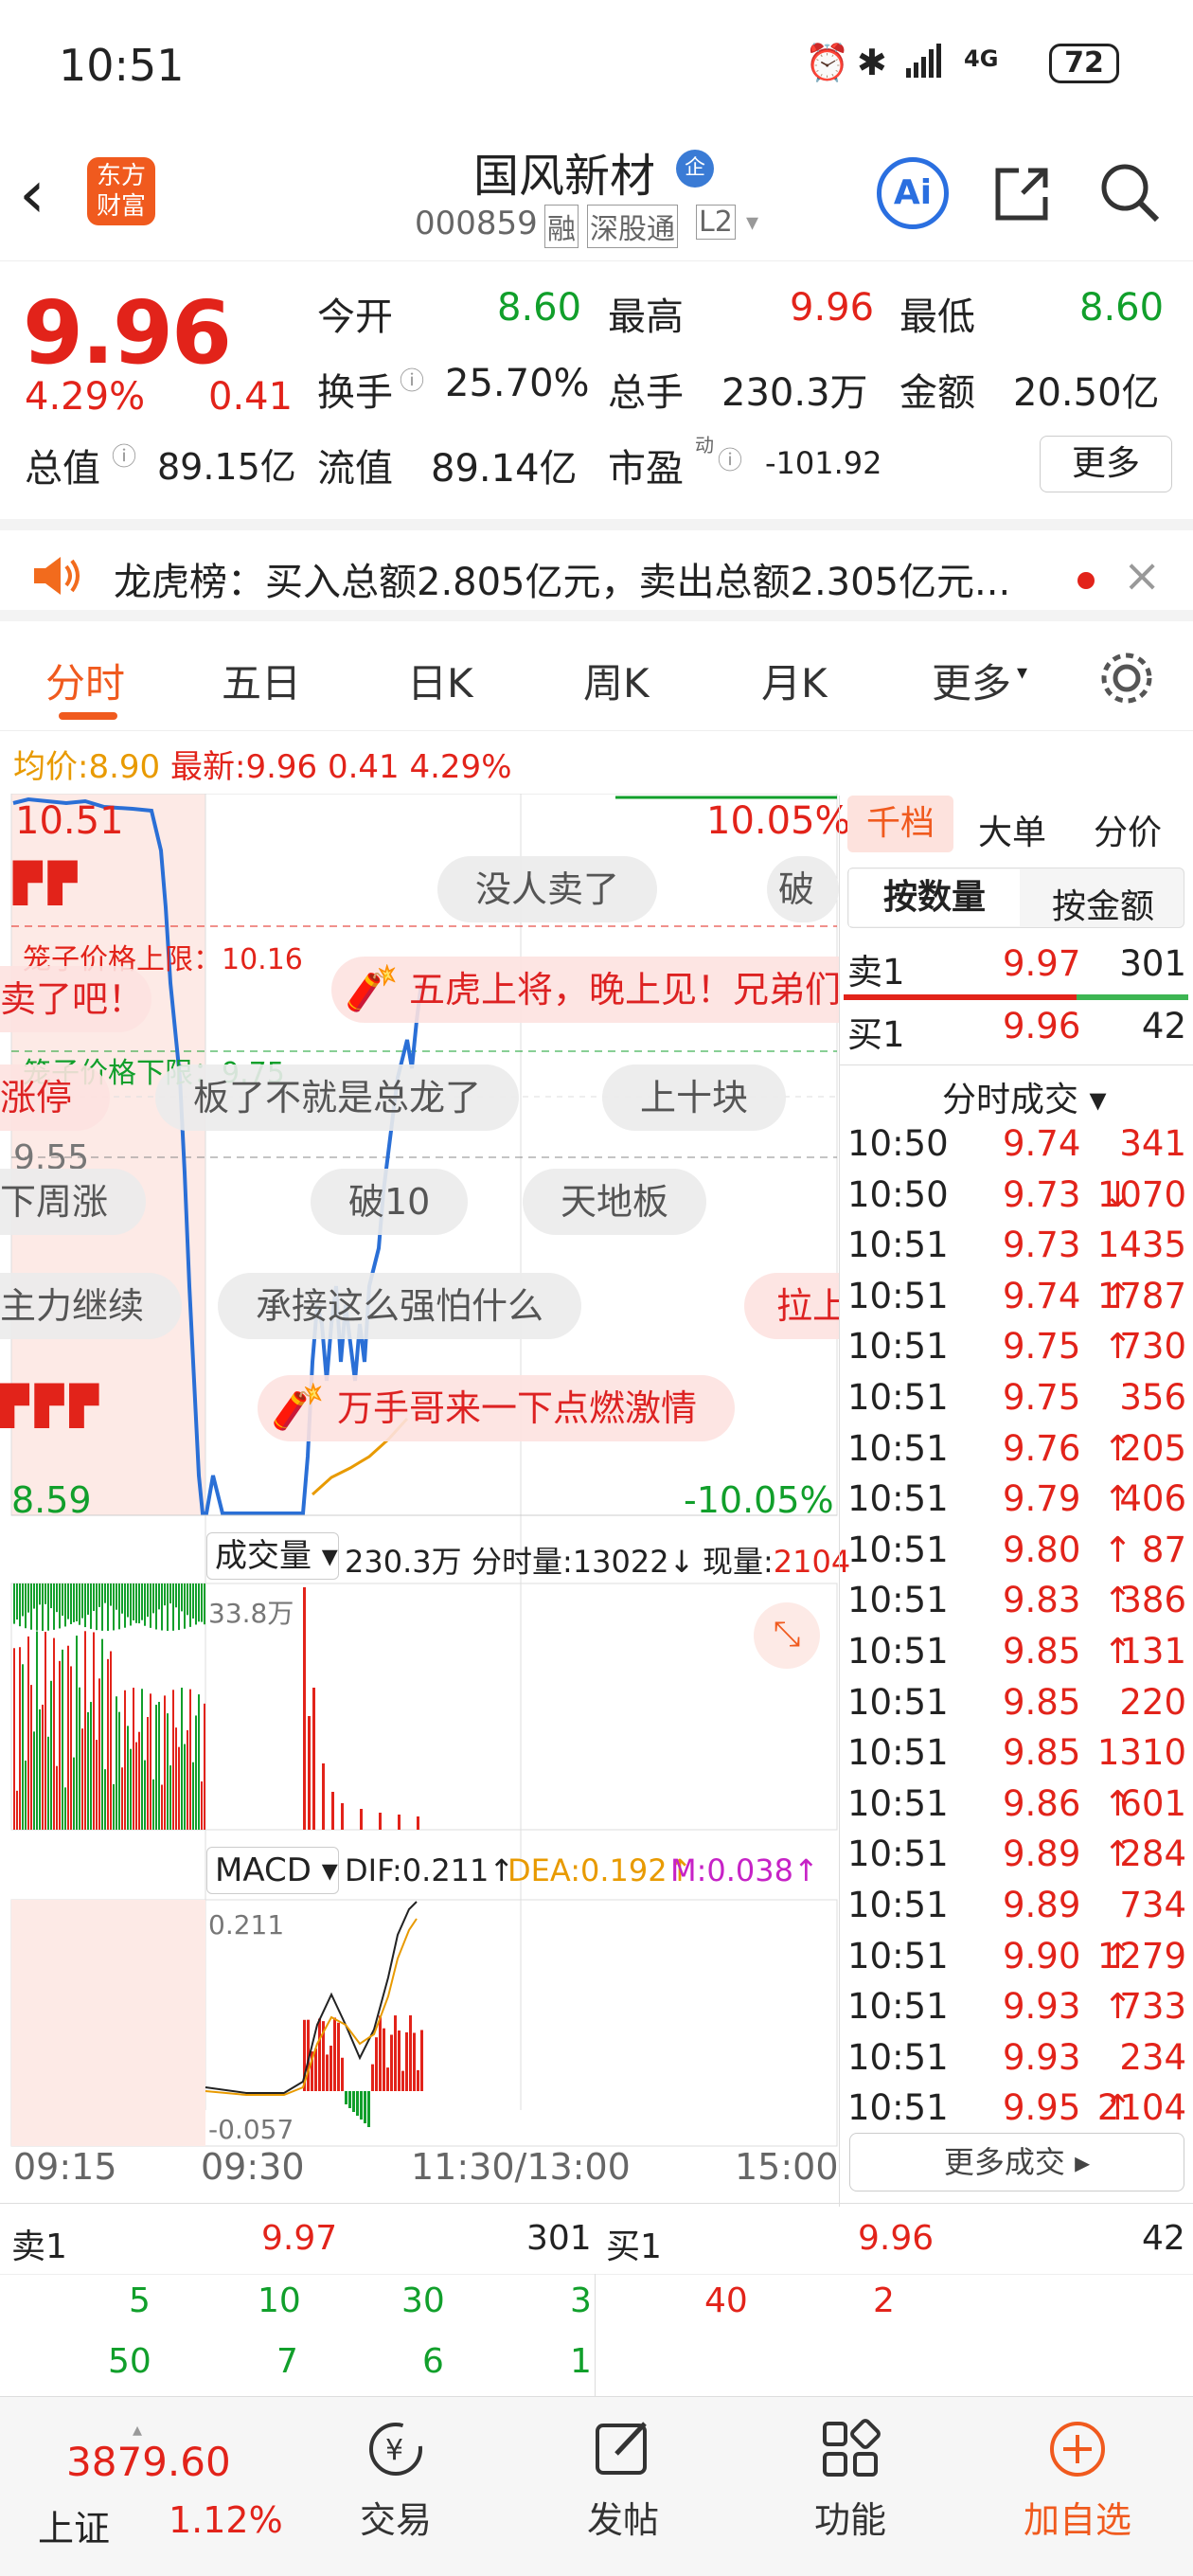  What do you see at coordinates (1129, 194) in the screenshot?
I see `search-icon` at bounding box center [1129, 194].